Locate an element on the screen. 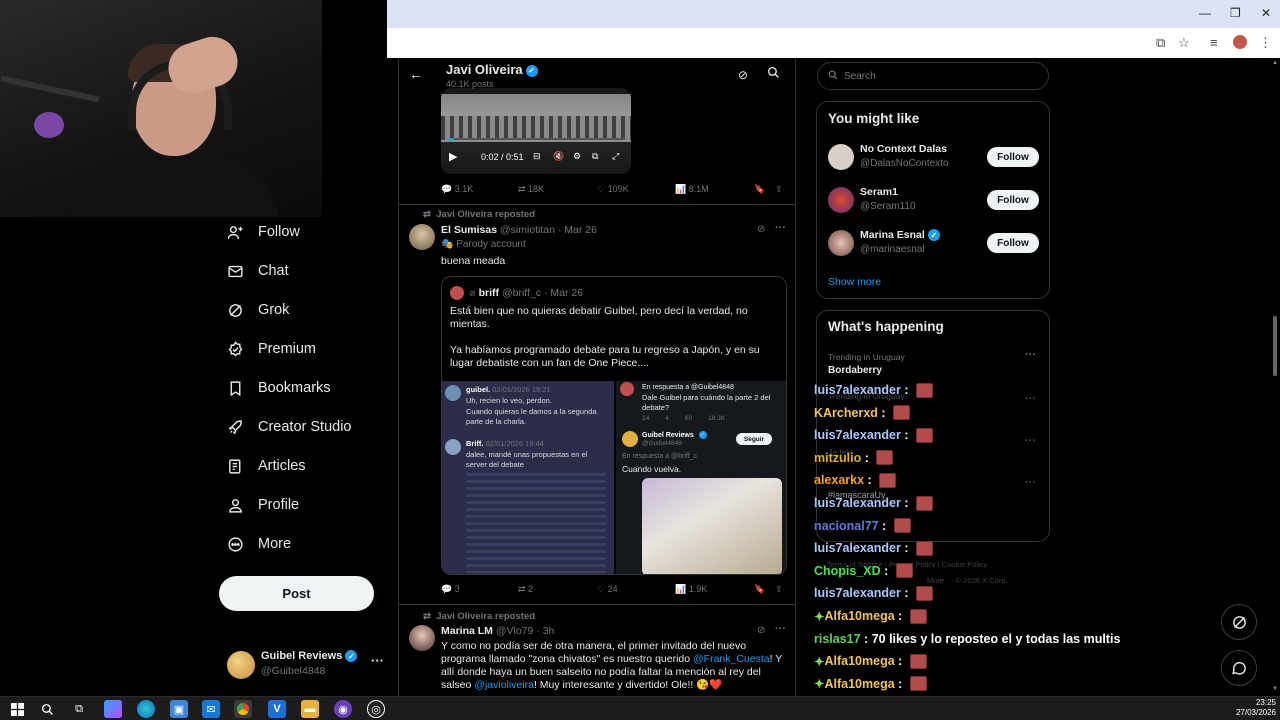 The height and width of the screenshot is (720, 1280). file-explorer-icon: ▬ is located at coordinates (310, 709).